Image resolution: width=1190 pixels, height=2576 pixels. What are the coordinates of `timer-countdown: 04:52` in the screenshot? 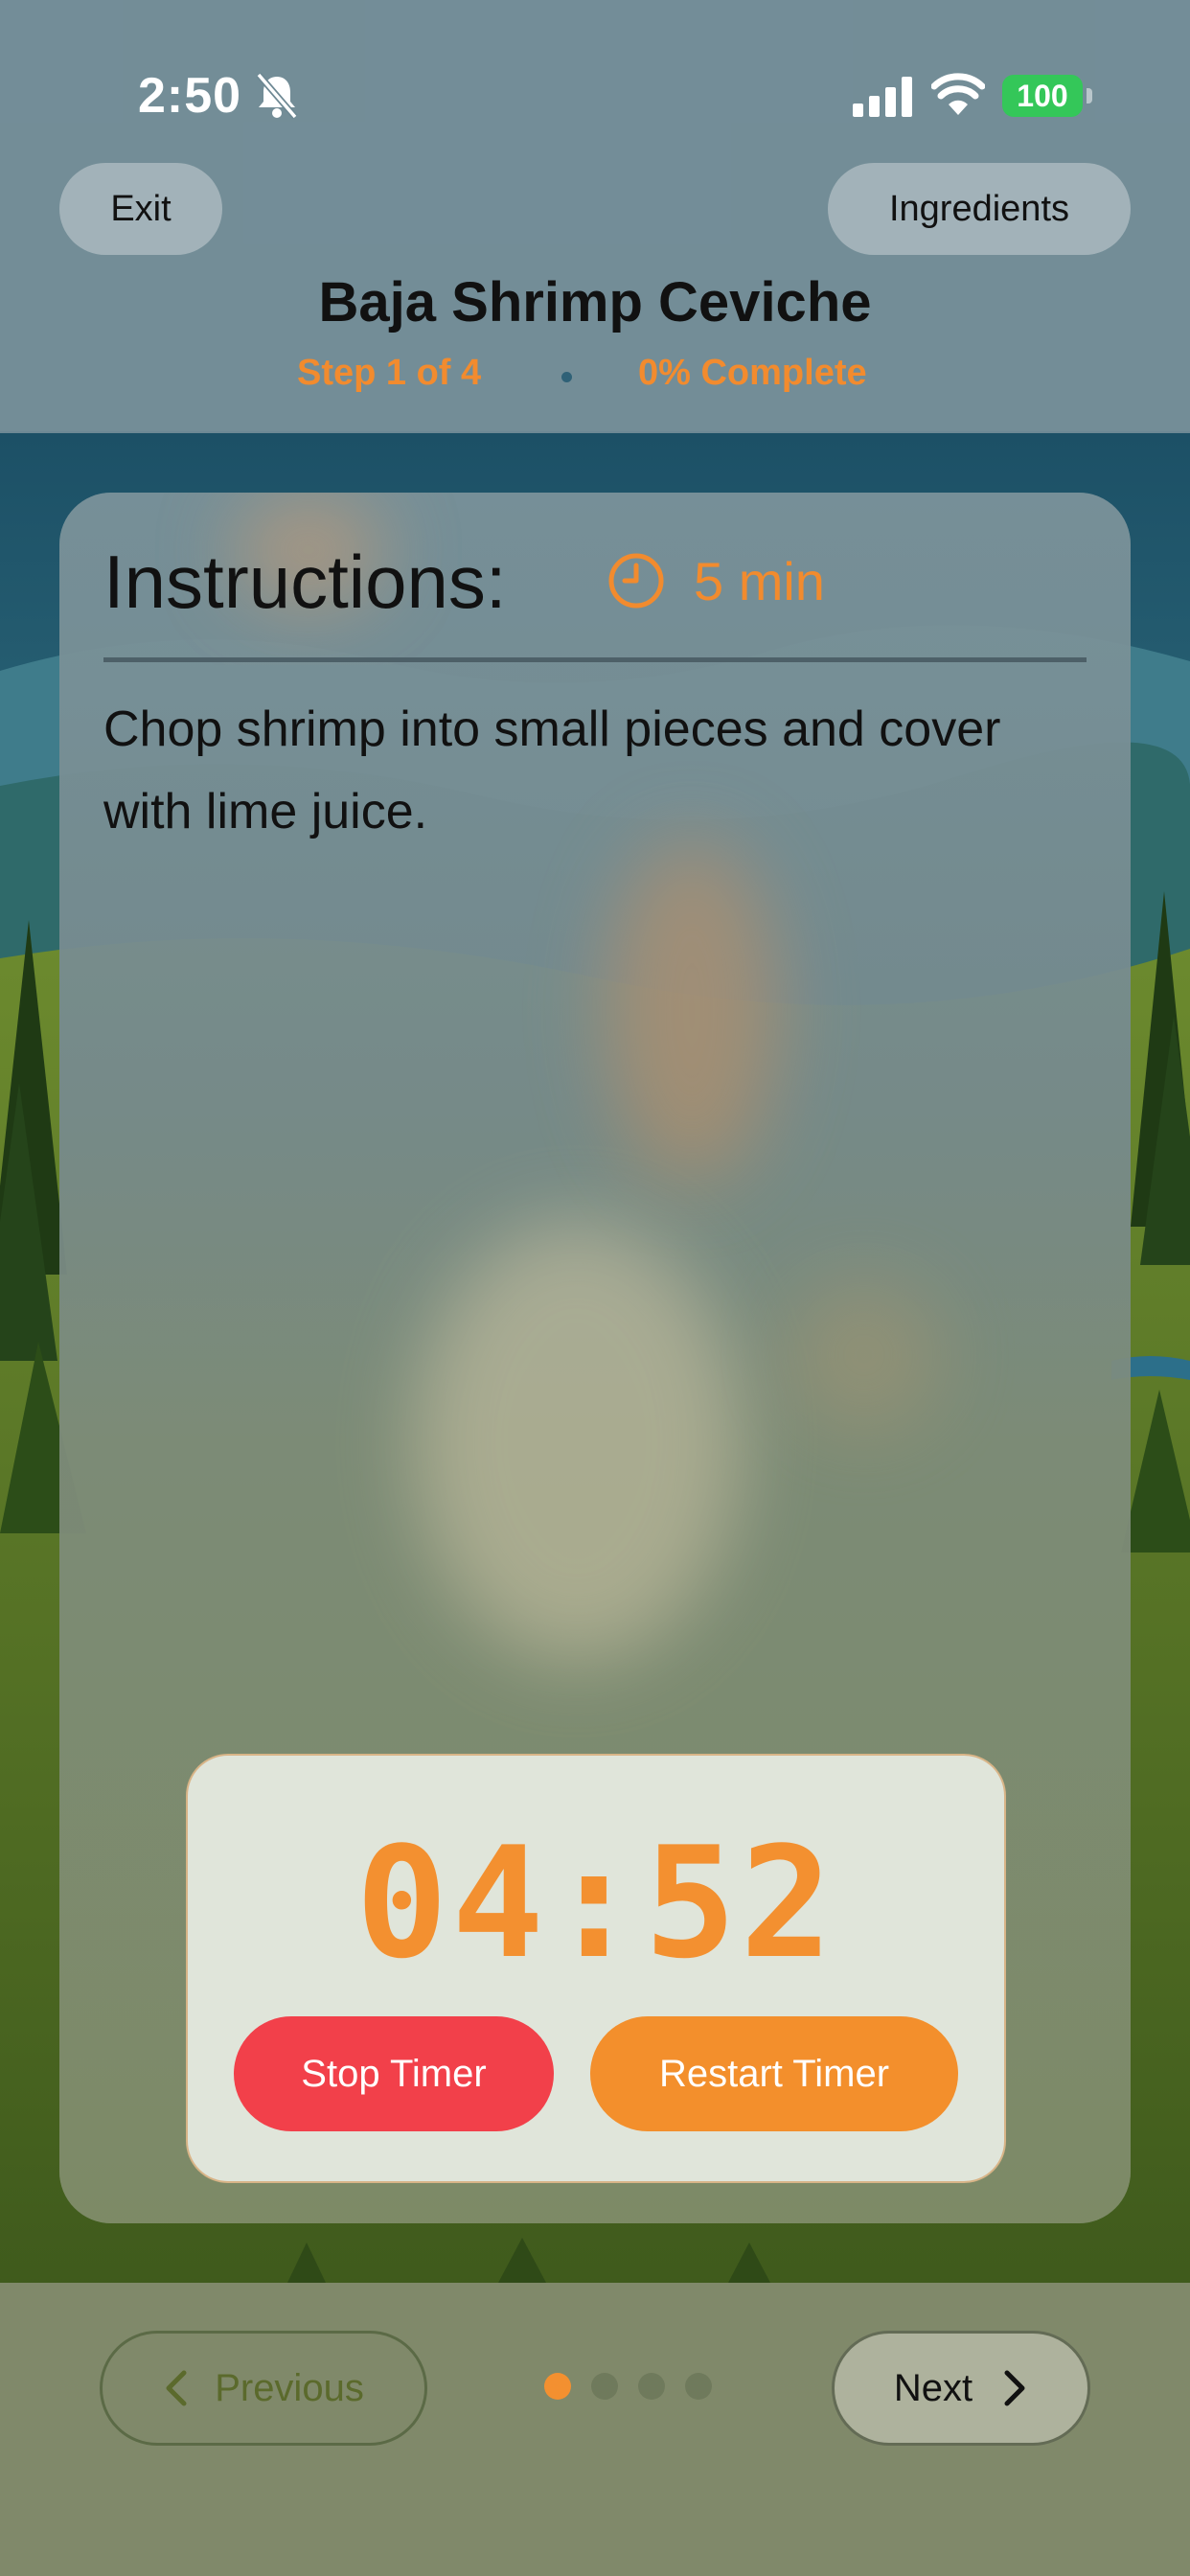 It's located at (595, 1902).